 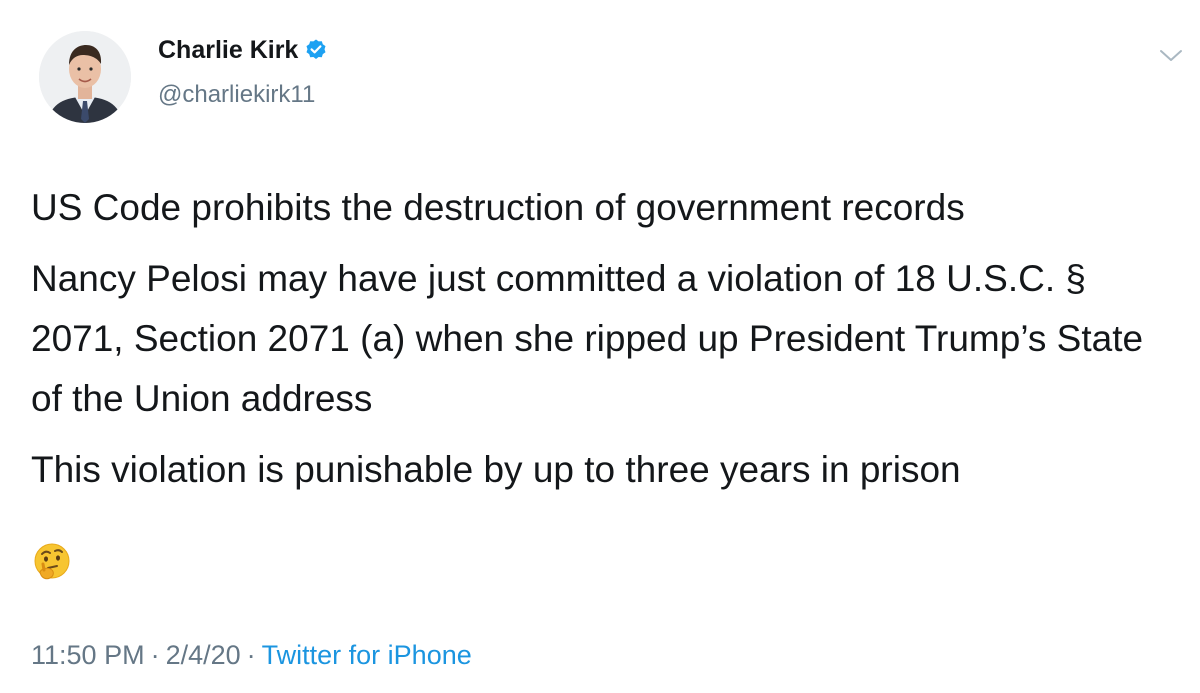 I want to click on profile-photo, so click(x=85, y=77).